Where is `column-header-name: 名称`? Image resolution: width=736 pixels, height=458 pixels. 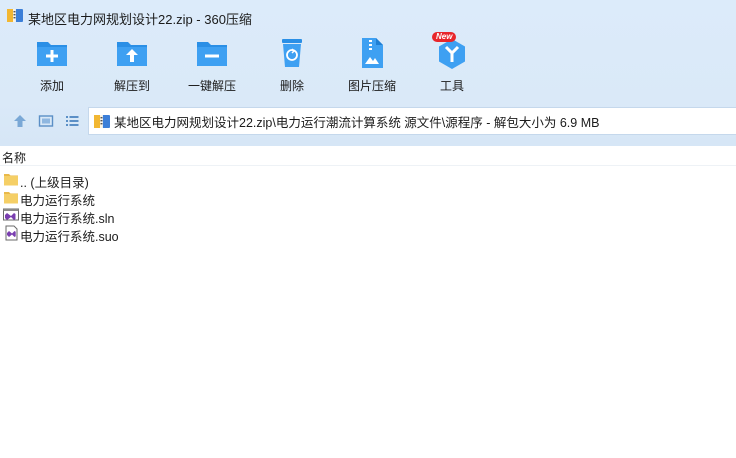 column-header-name: 名称 is located at coordinates (368, 156).